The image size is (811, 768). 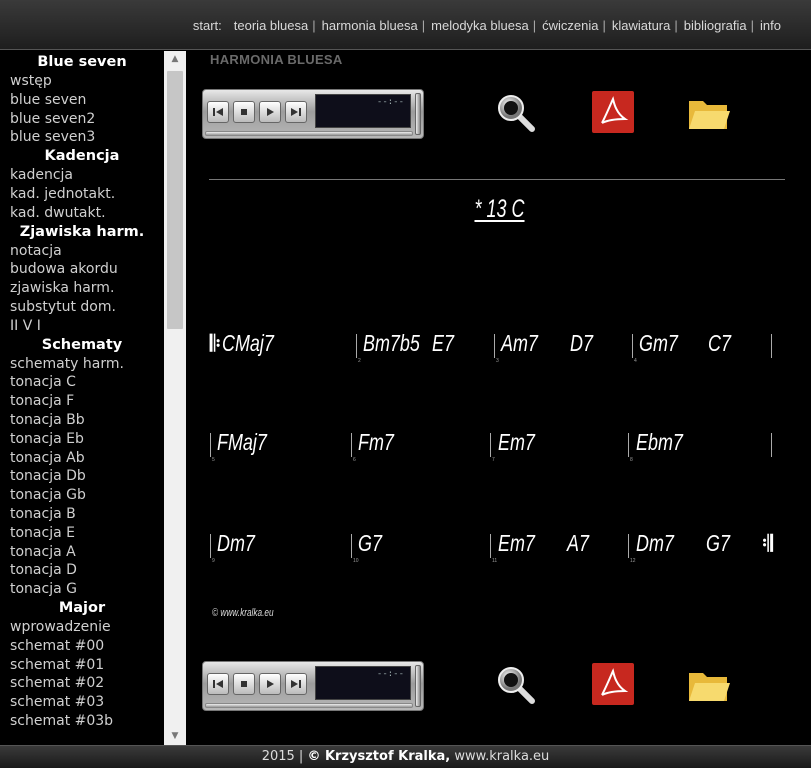 I want to click on chord: C7, so click(x=719, y=343).